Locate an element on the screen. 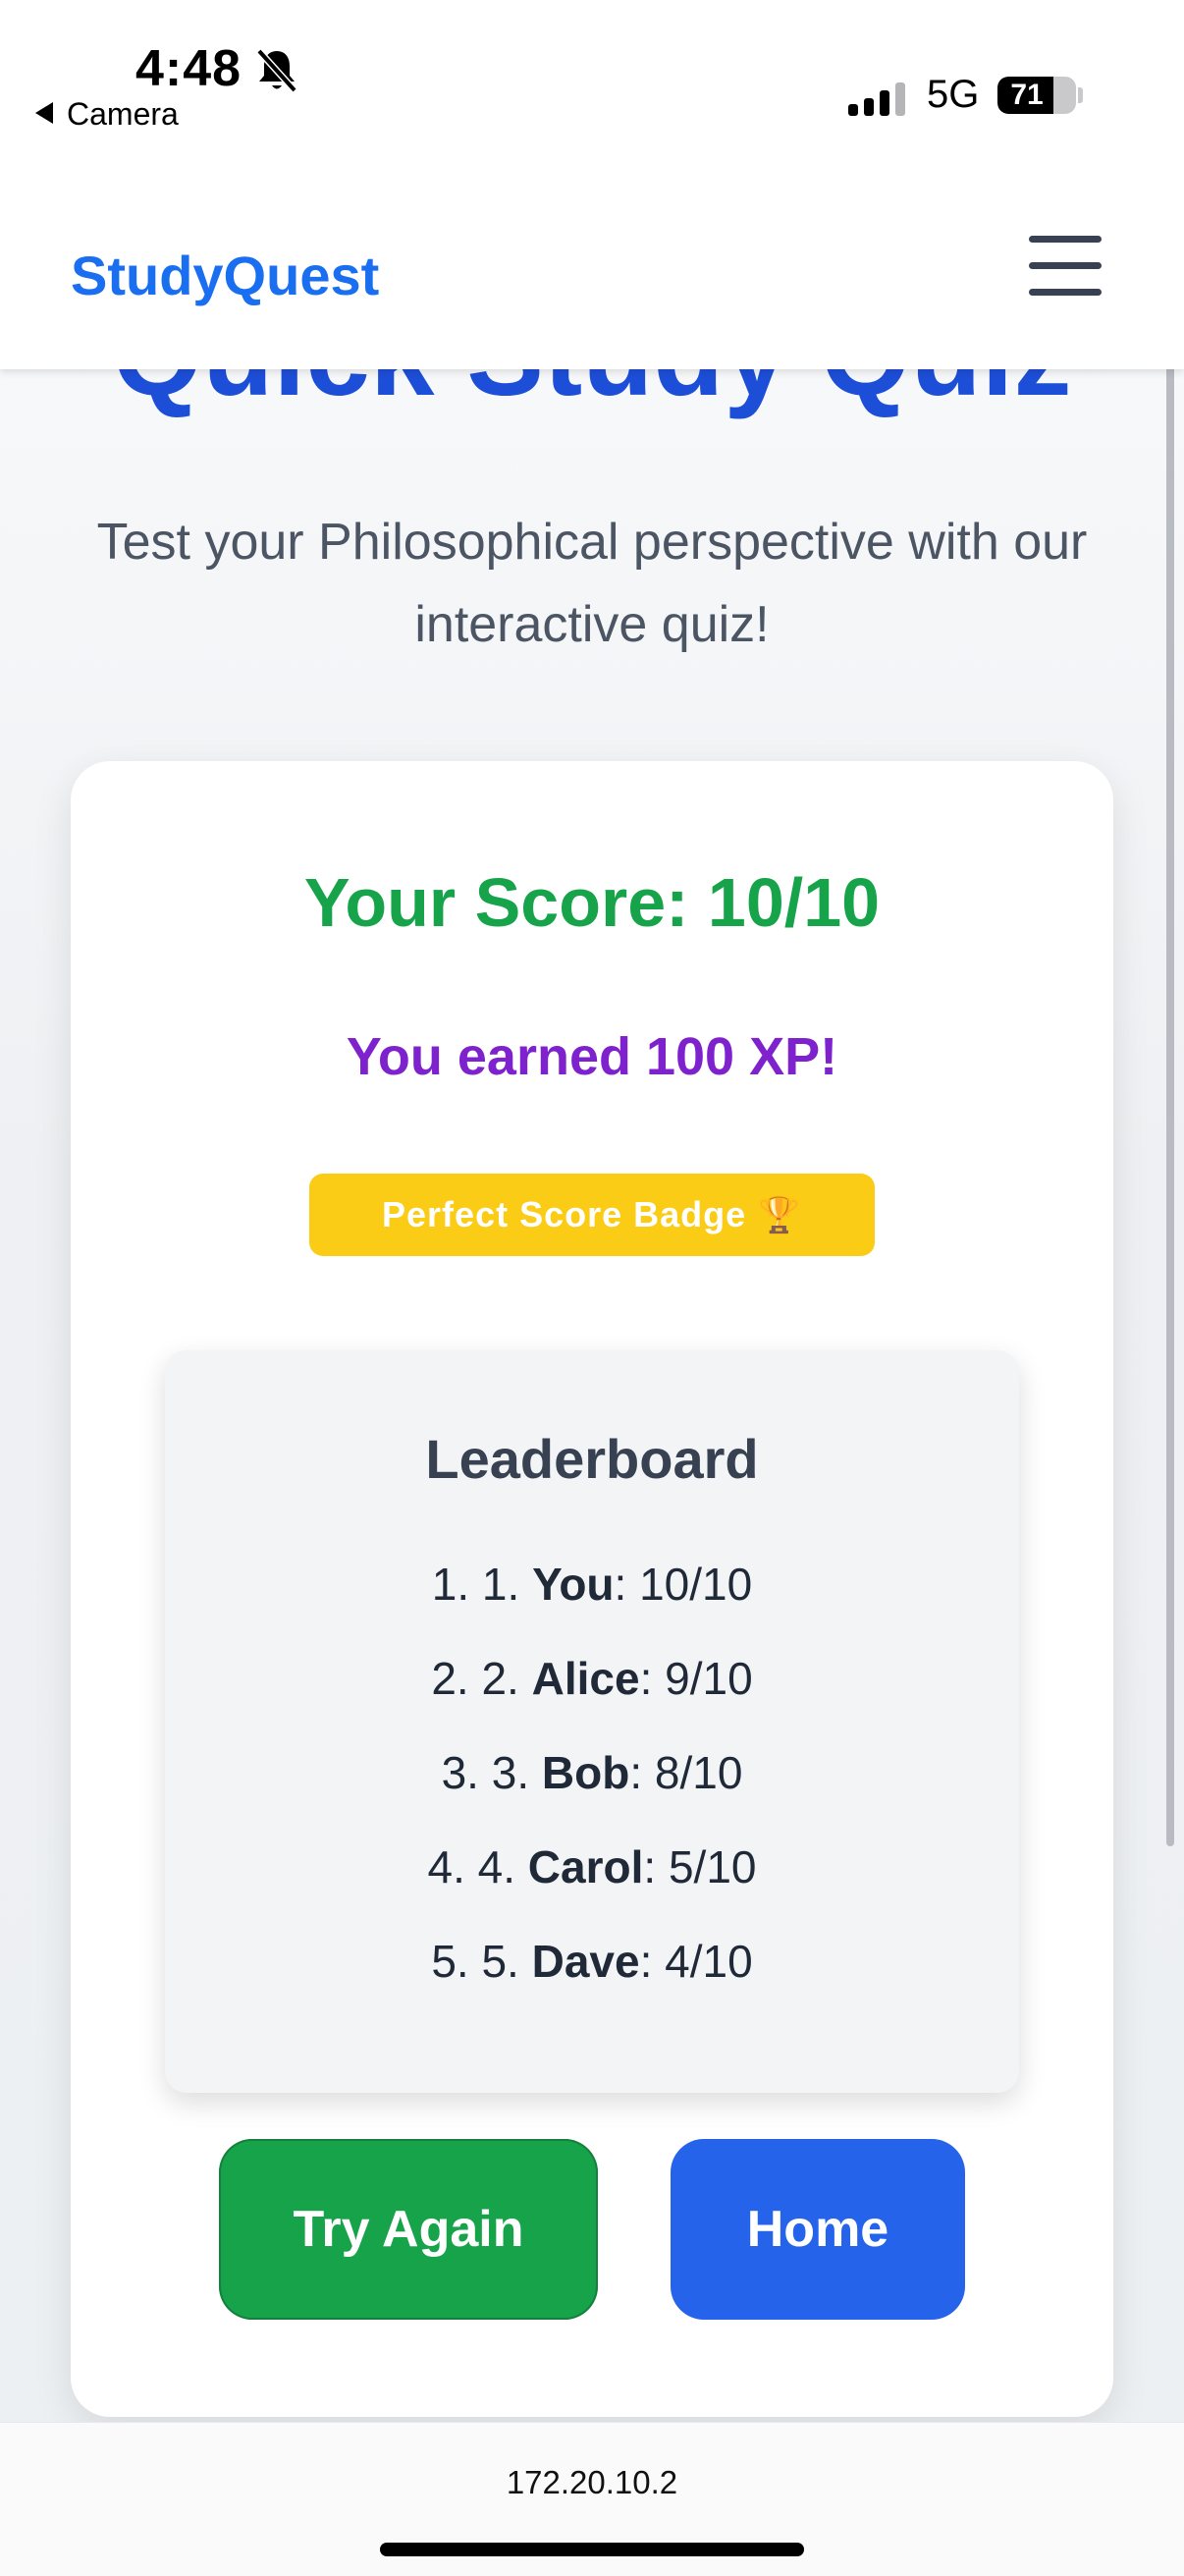  browser-address-bar: 172.20.10.2 is located at coordinates (592, 2499).